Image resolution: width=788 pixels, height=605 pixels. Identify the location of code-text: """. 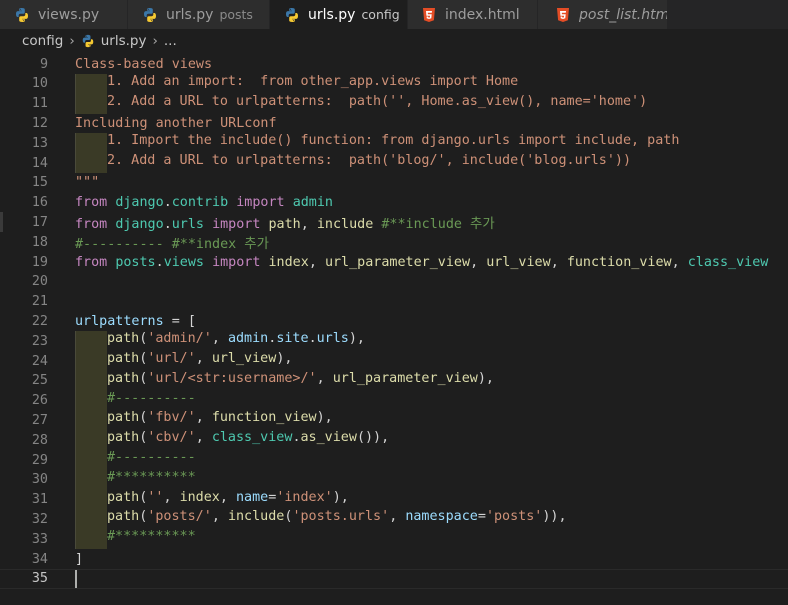
(87, 182).